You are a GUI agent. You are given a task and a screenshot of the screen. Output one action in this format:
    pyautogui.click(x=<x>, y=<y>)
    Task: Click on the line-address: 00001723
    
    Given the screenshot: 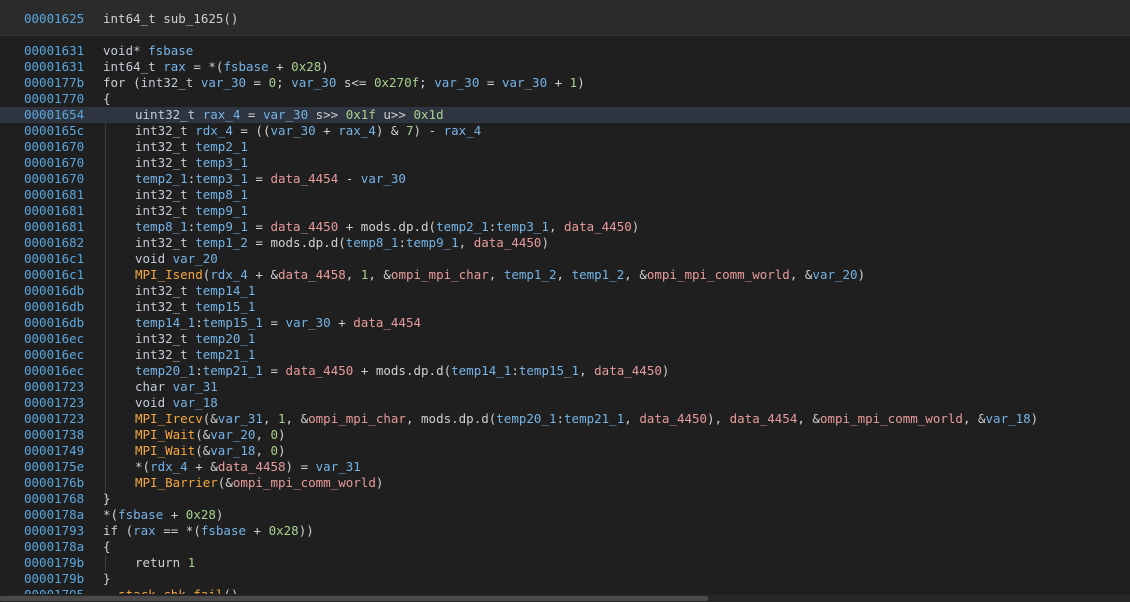 What is the action you would take?
    pyautogui.click(x=54, y=403)
    